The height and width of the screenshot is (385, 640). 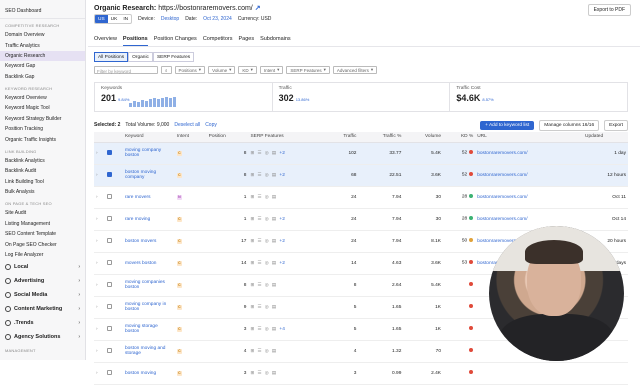 What do you see at coordinates (218, 41) in the screenshot?
I see `tab-competitors: Competitors` at bounding box center [218, 41].